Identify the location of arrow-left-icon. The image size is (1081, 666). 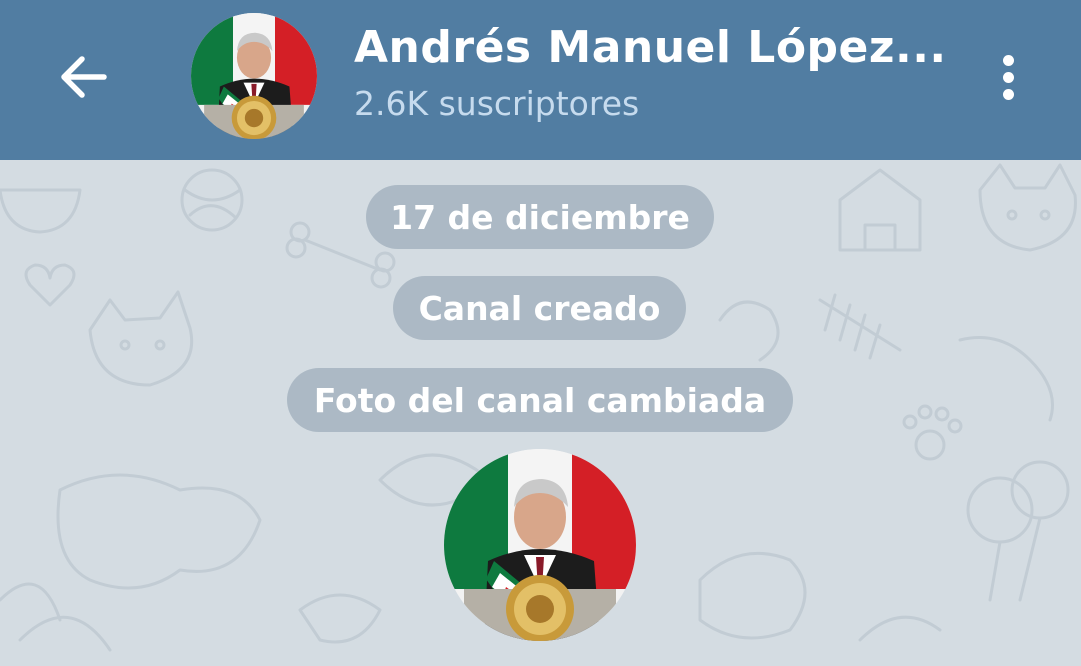
(84, 77).